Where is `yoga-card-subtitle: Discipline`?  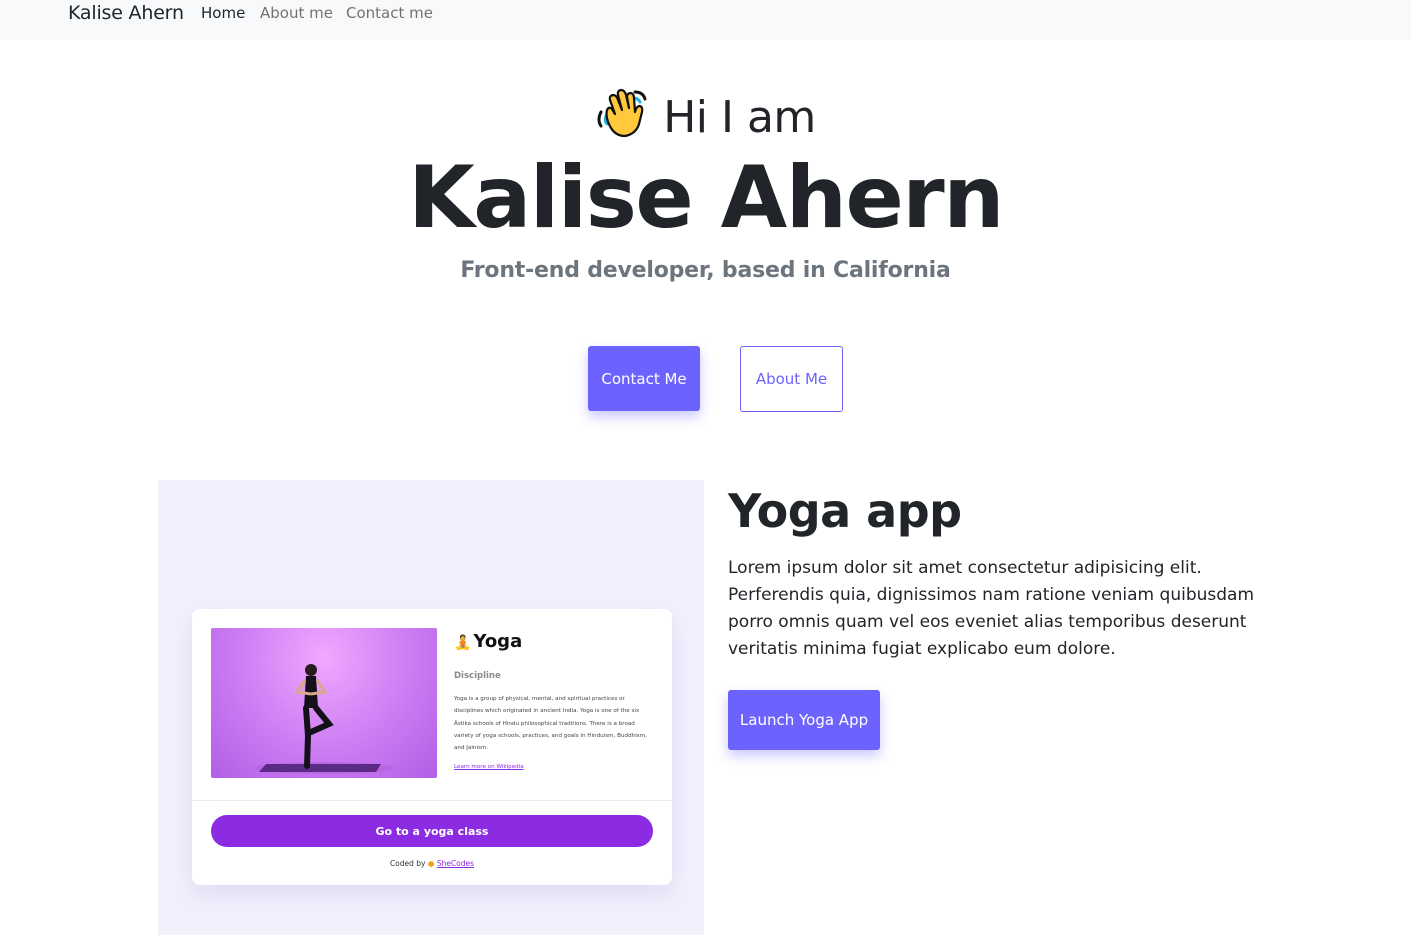
yoga-card-subtitle: Discipline is located at coordinates (477, 676).